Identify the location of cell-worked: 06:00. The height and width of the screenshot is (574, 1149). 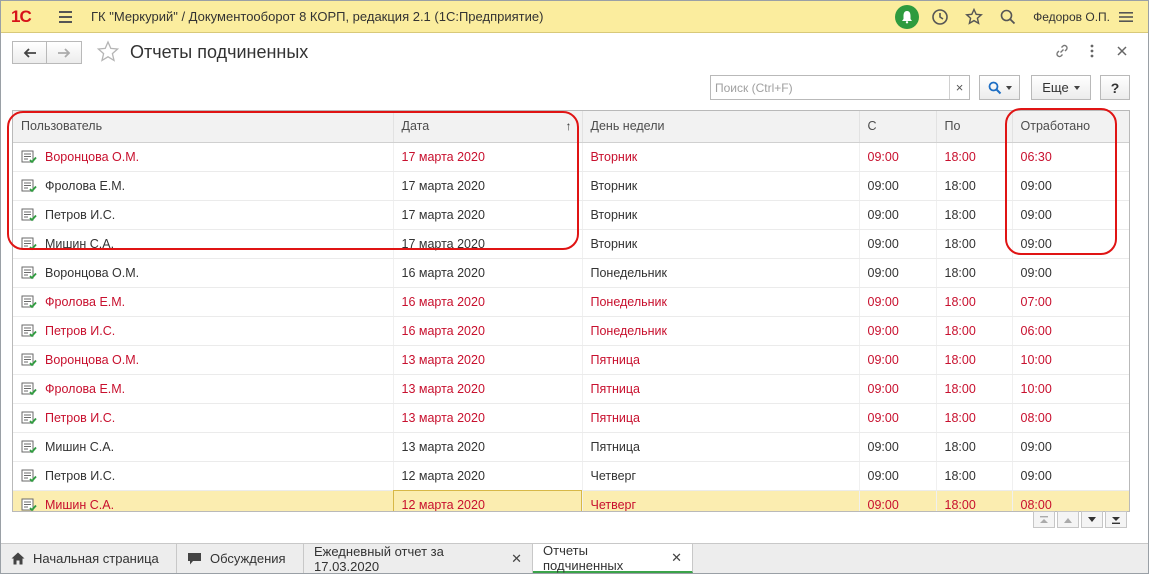
(1070, 331).